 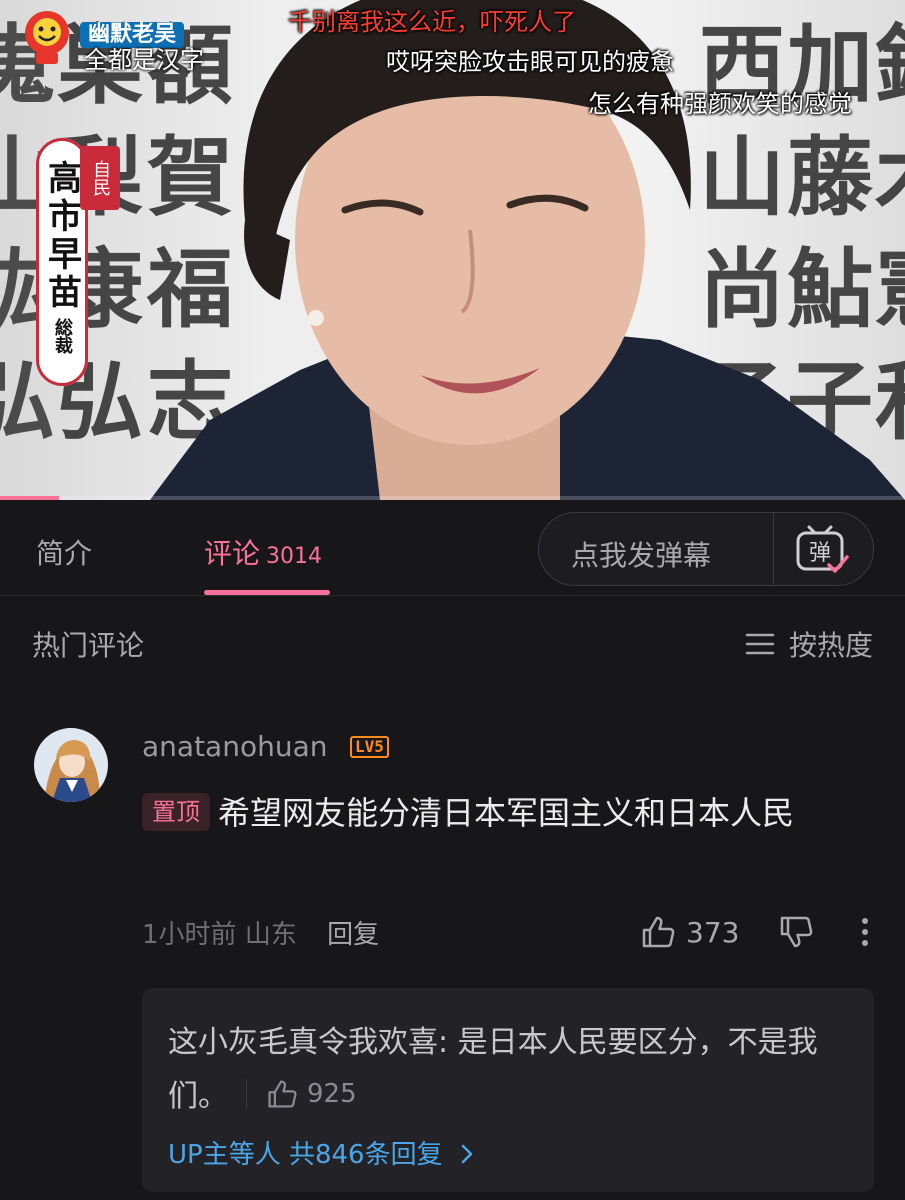 I want to click on more-options-button, so click(x=865, y=932).